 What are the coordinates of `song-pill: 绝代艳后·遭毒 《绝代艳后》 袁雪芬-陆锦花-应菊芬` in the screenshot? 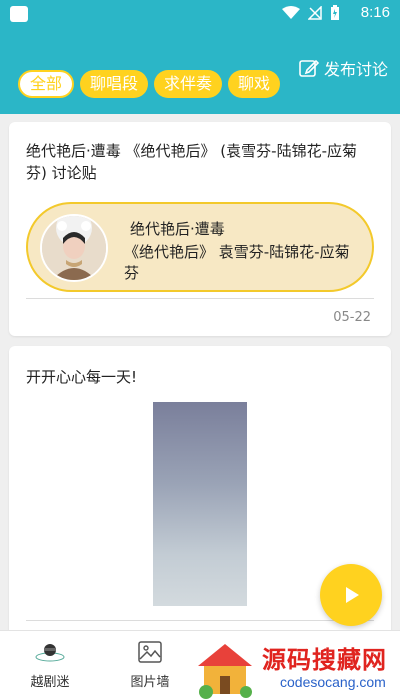 It's located at (200, 247).